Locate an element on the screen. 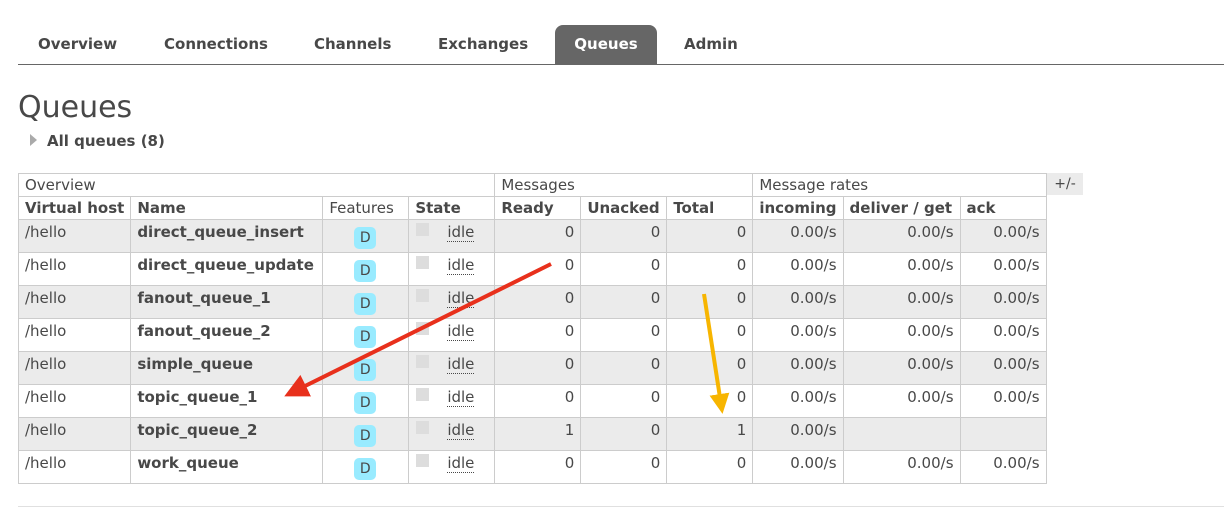 This screenshot has height=509, width=1224. queue-name-link: direct_queue_update is located at coordinates (227, 269).